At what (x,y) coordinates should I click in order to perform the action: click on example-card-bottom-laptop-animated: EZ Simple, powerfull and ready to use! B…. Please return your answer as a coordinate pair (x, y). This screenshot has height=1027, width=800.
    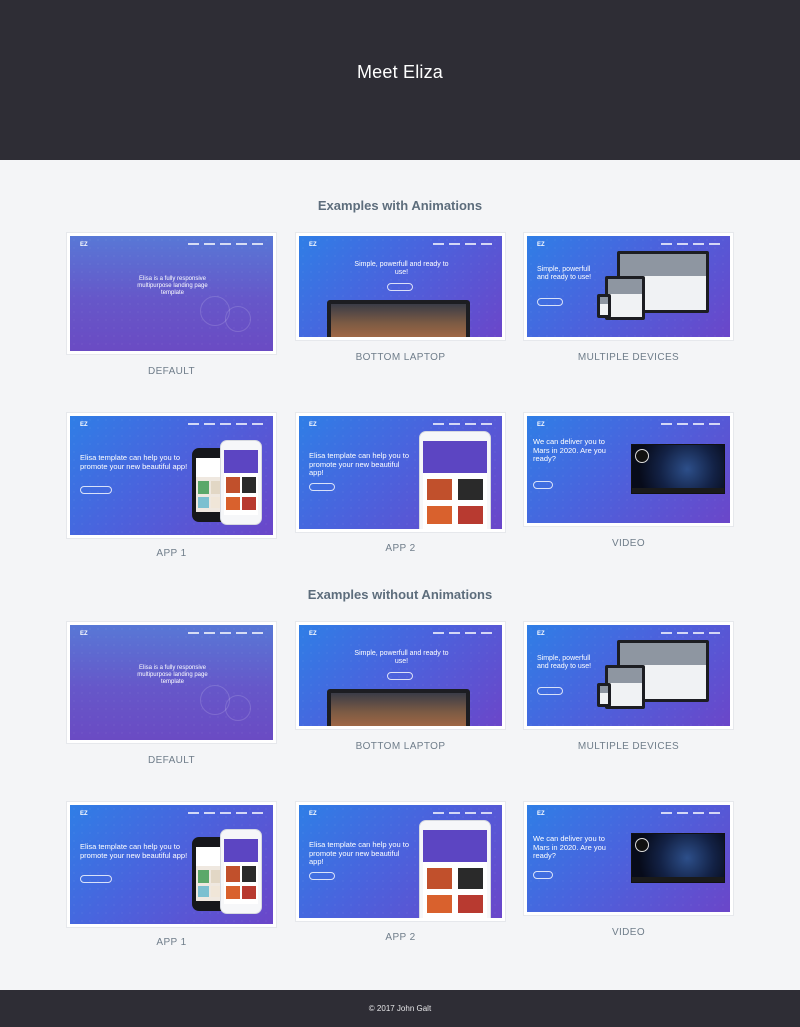
    Looking at the image, I should click on (400, 299).